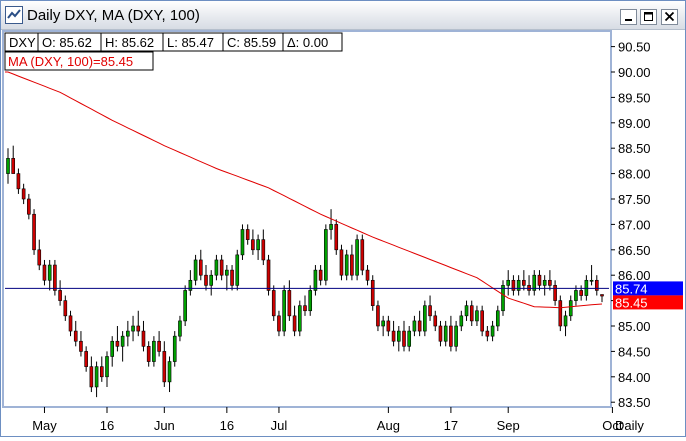 The height and width of the screenshot is (441, 686). I want to click on x-tick-label: 16, so click(227, 425).